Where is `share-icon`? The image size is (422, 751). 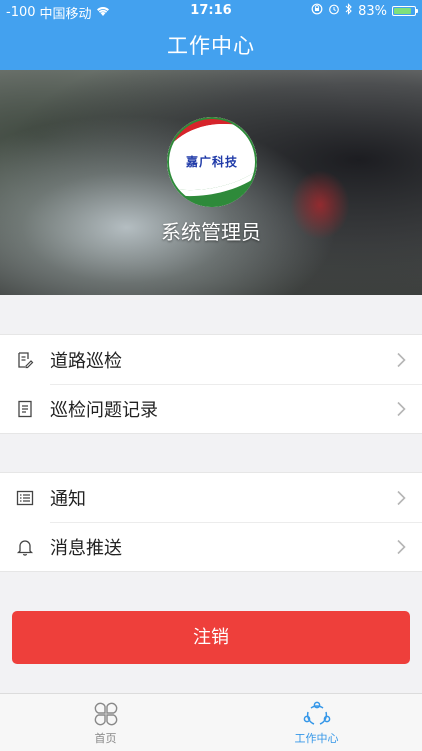 share-icon is located at coordinates (316, 713).